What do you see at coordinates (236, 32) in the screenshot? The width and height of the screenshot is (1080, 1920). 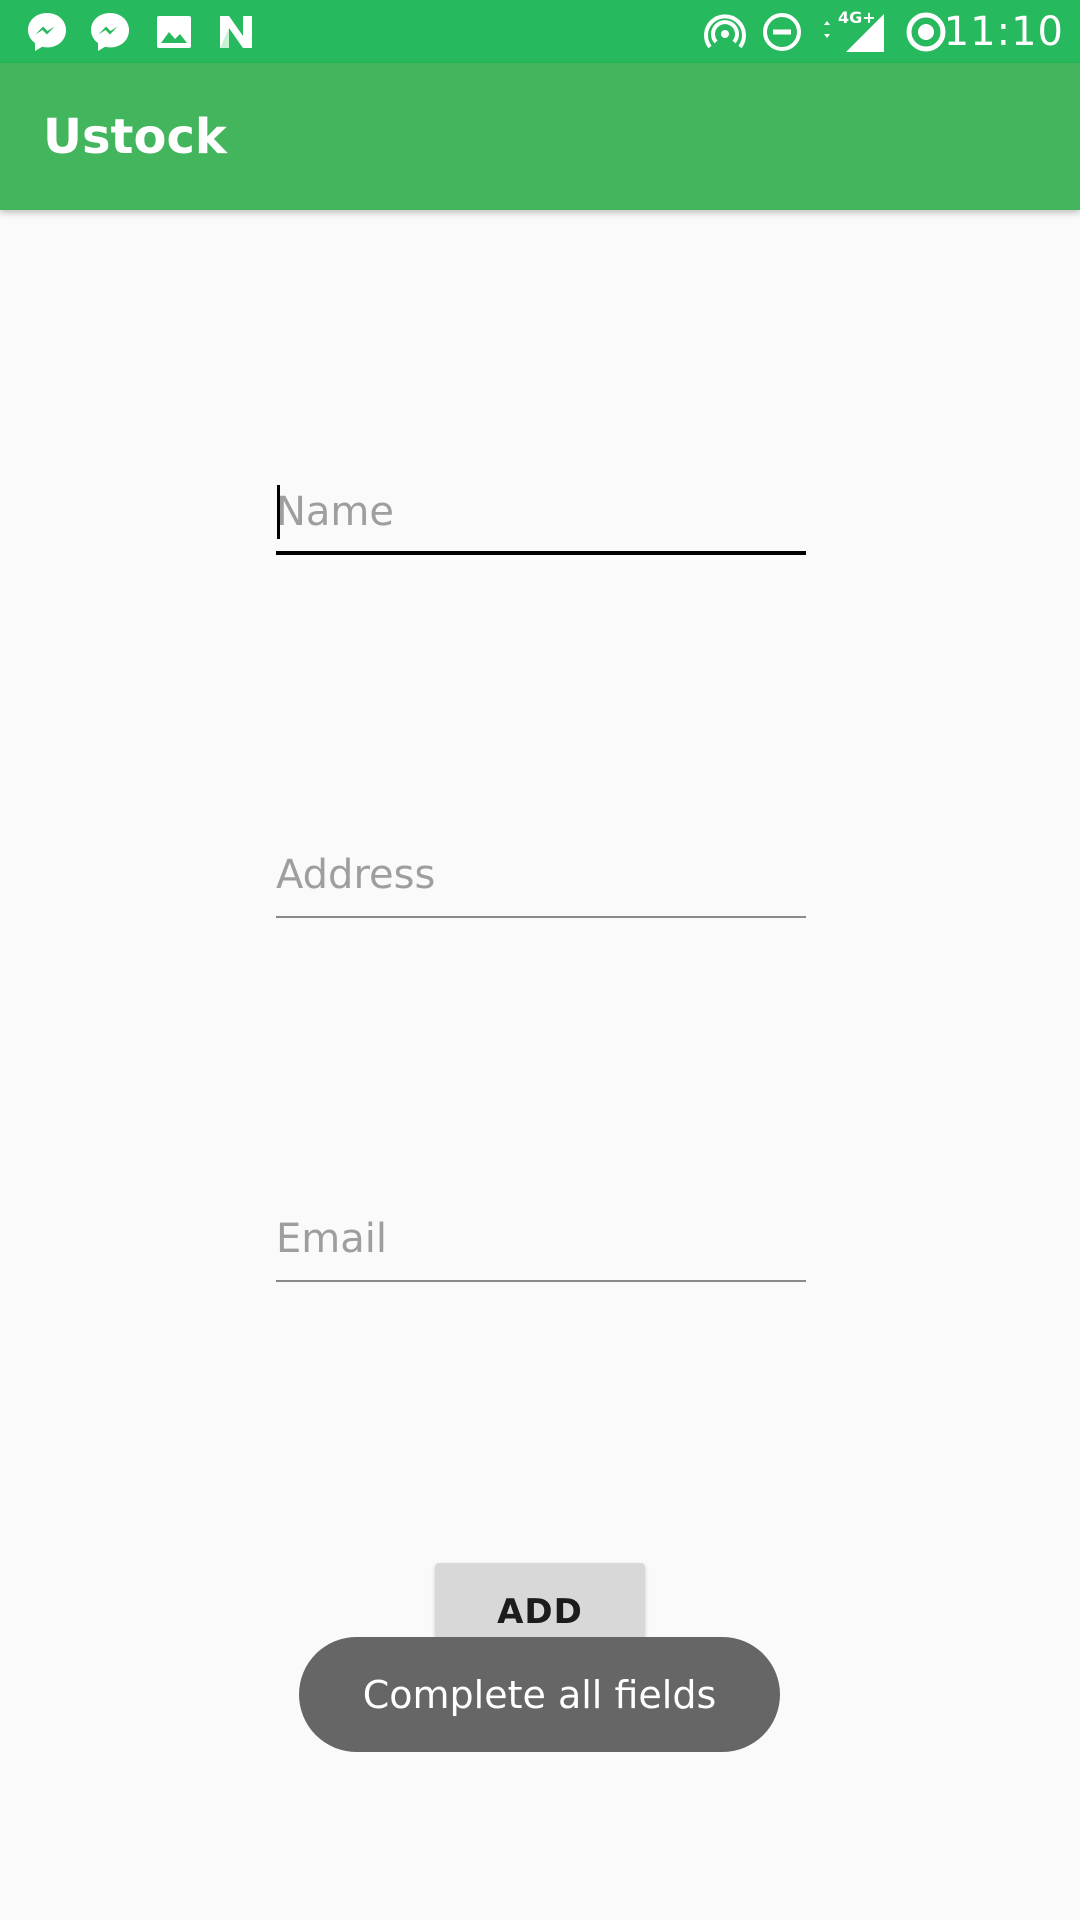 I see `n-app-icon` at bounding box center [236, 32].